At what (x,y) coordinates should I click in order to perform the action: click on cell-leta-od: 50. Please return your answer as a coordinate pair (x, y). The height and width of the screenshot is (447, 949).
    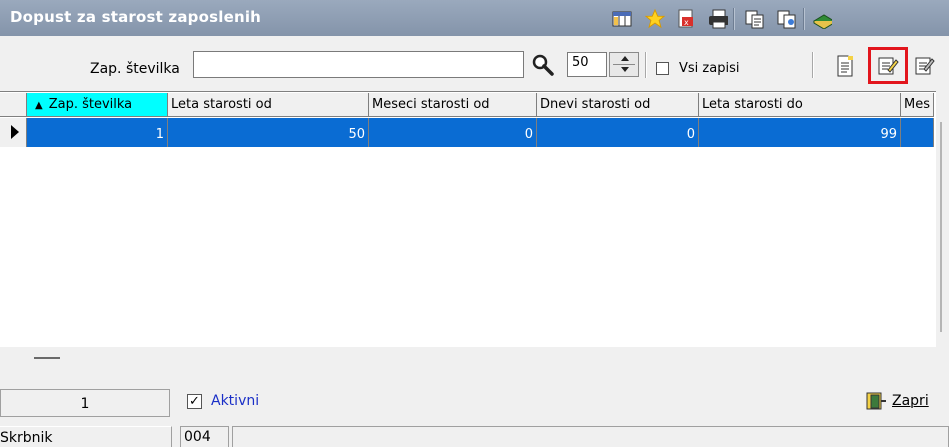
    Looking at the image, I should click on (268, 132).